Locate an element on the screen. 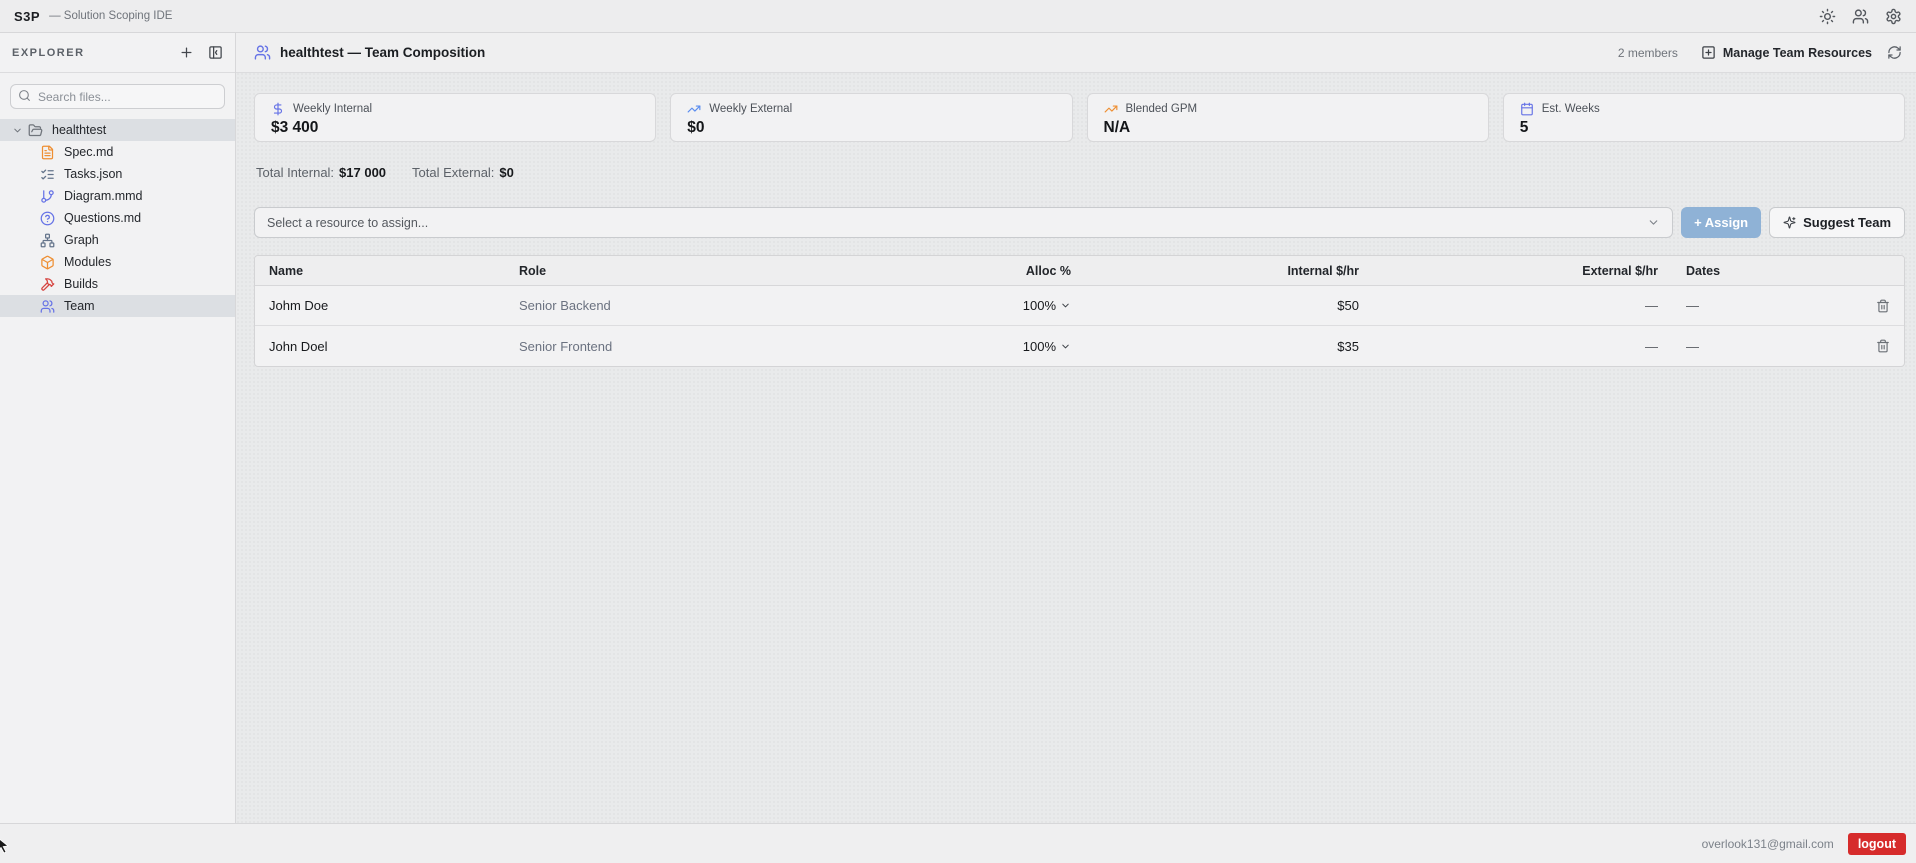 Image resolution: width=1916 pixels, height=863 pixels. tree-item-label: Modules is located at coordinates (88, 262).